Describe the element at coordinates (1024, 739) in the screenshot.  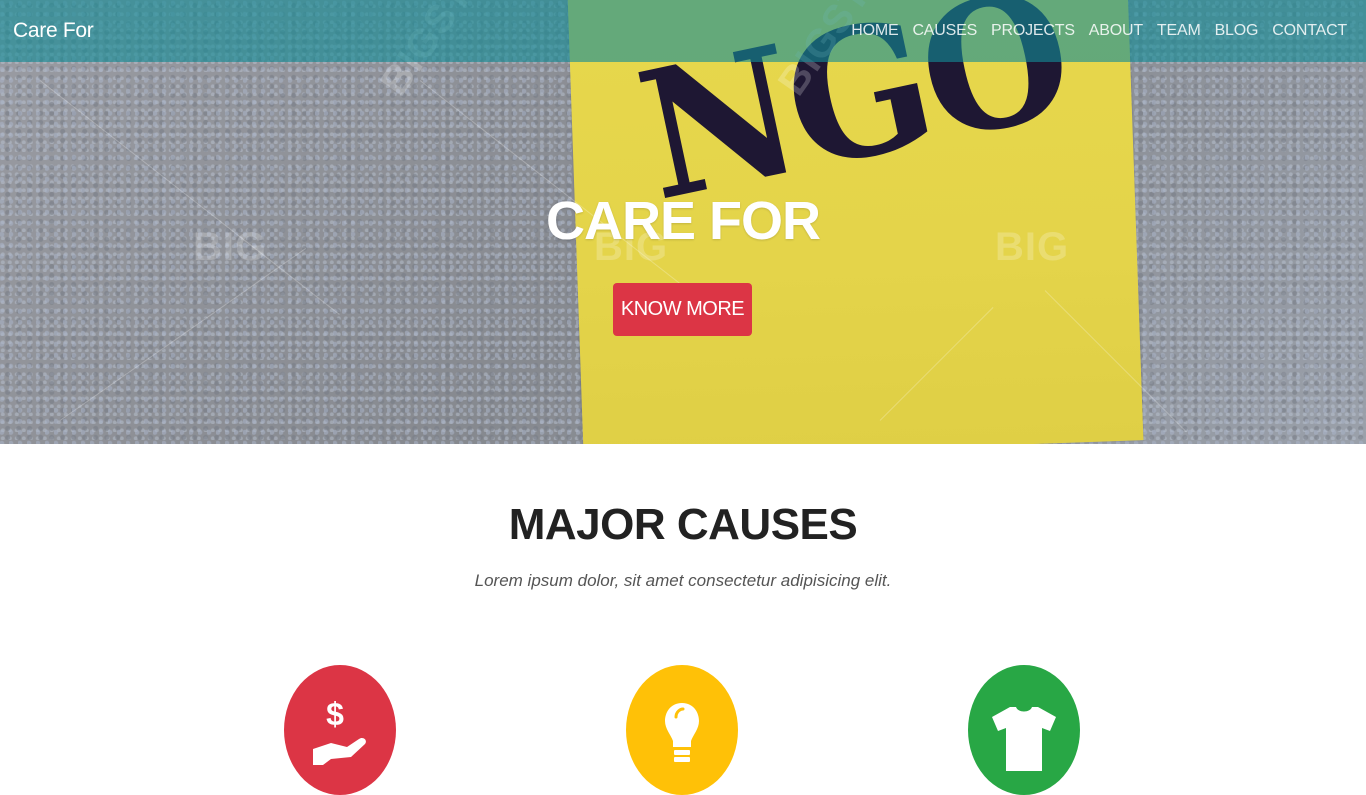
I see `tshirt-icon` at that location.